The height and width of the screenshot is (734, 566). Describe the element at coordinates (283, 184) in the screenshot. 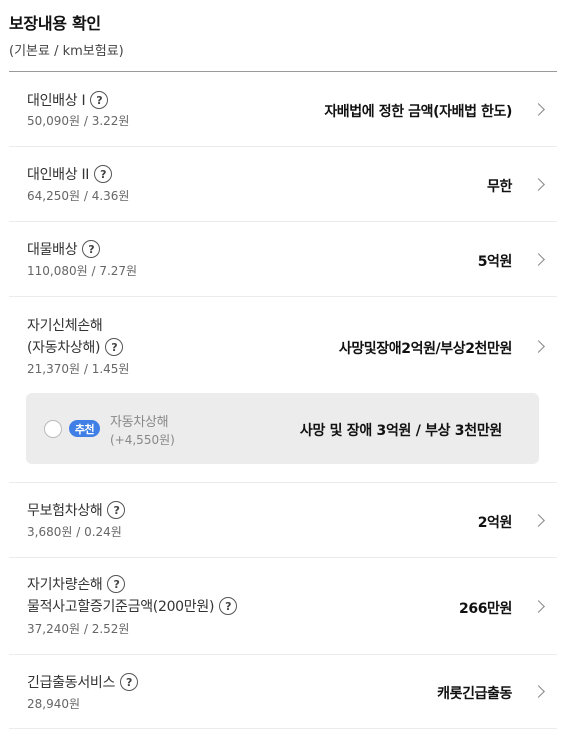

I see `coverage-row-bodily-injury-2: 대인배상 II ? 64,250원 / 4.36원 무한` at that location.